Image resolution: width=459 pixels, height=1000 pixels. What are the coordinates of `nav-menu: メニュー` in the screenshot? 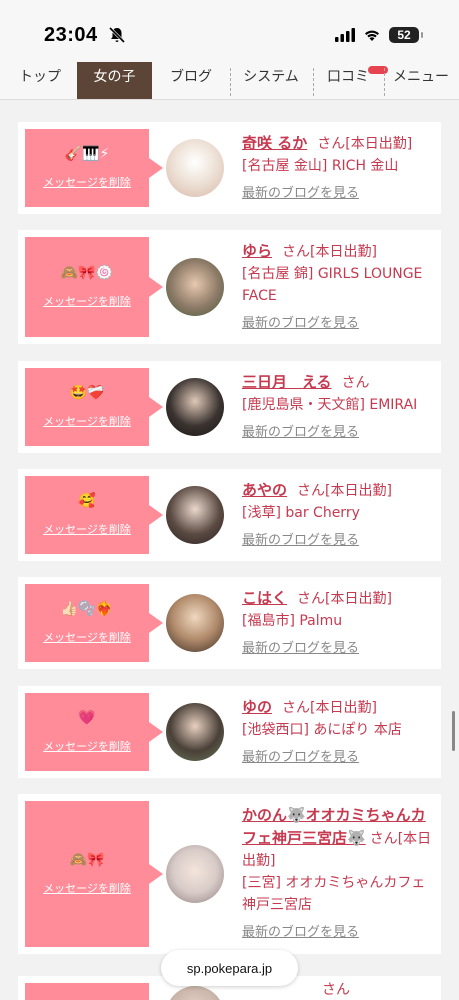 It's located at (421, 80).